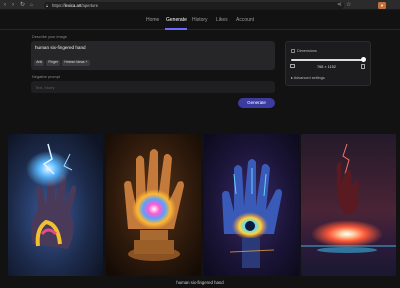 This screenshot has width=400, height=288. Describe the element at coordinates (348, 4) in the screenshot. I see `bookmark-star-icon: ☆` at that location.